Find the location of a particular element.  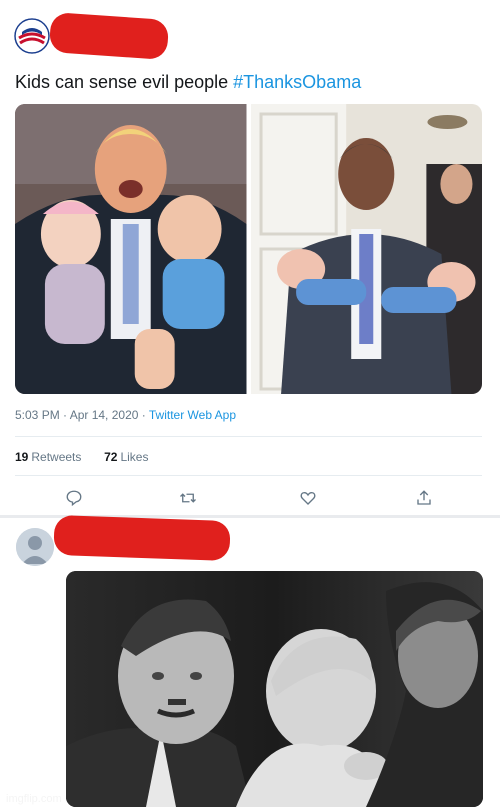

watermark: imgflip.com is located at coordinates (34, 799).